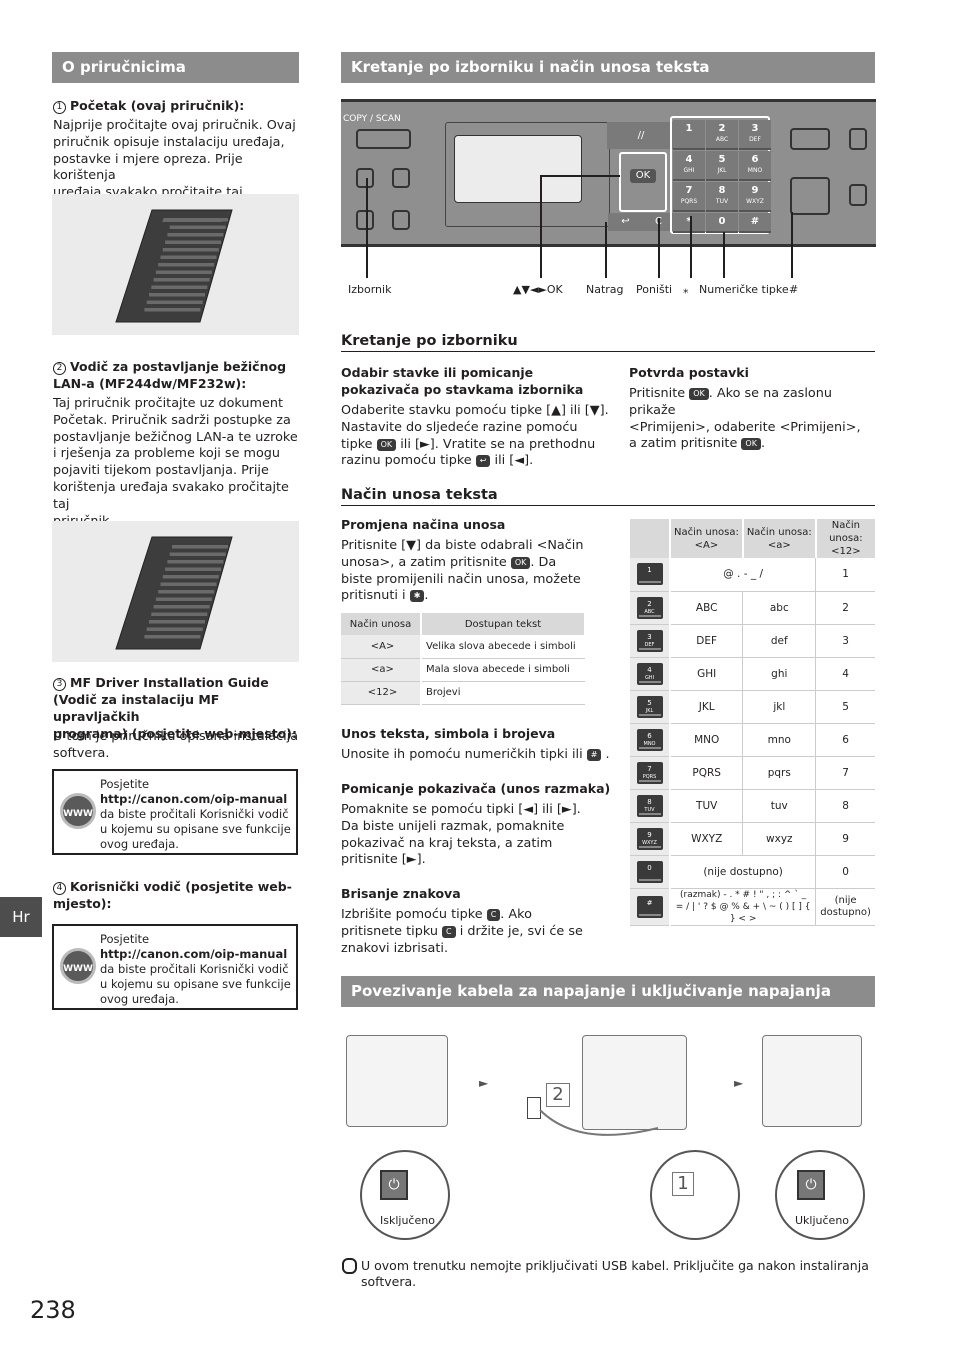 This screenshot has width=954, height=1348. Describe the element at coordinates (59, 684) in the screenshot. I see `number-badge: 3` at that location.